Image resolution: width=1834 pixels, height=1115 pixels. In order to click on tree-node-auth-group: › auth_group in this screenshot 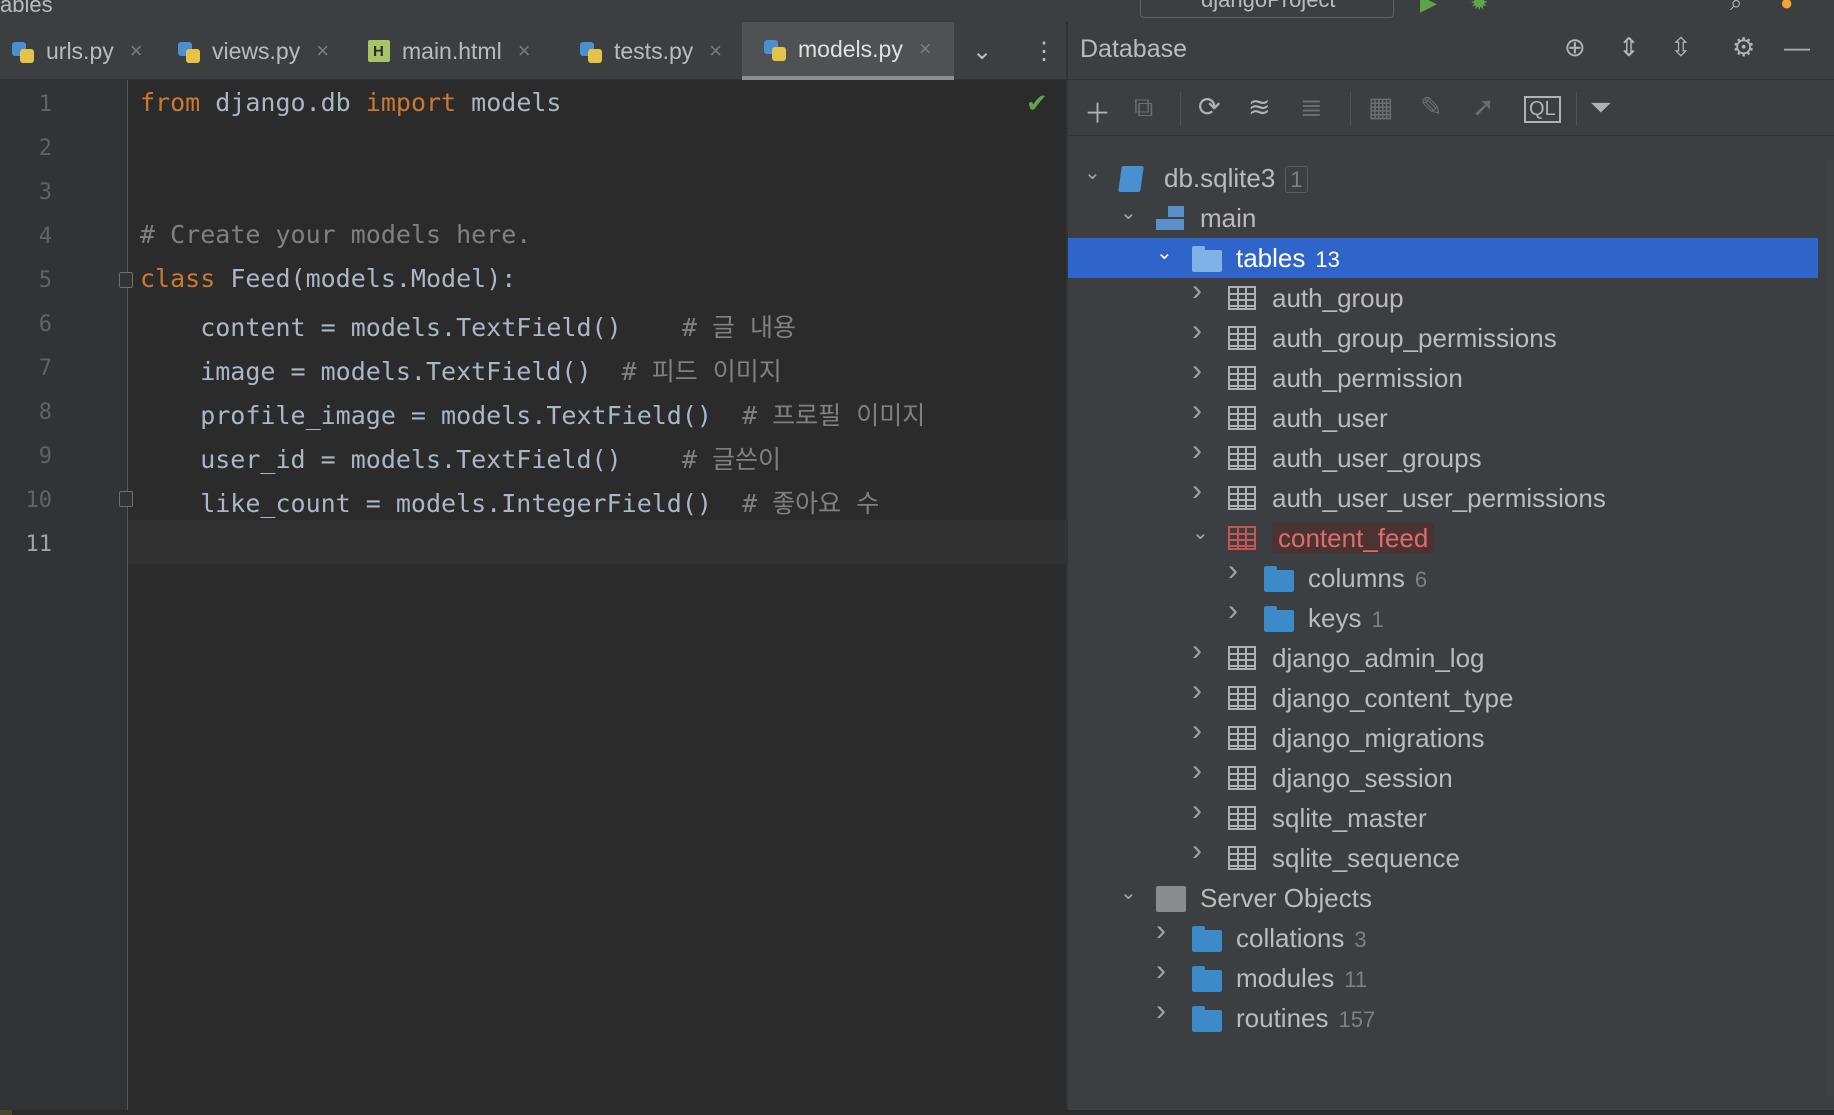, I will do `click(1443, 296)`.